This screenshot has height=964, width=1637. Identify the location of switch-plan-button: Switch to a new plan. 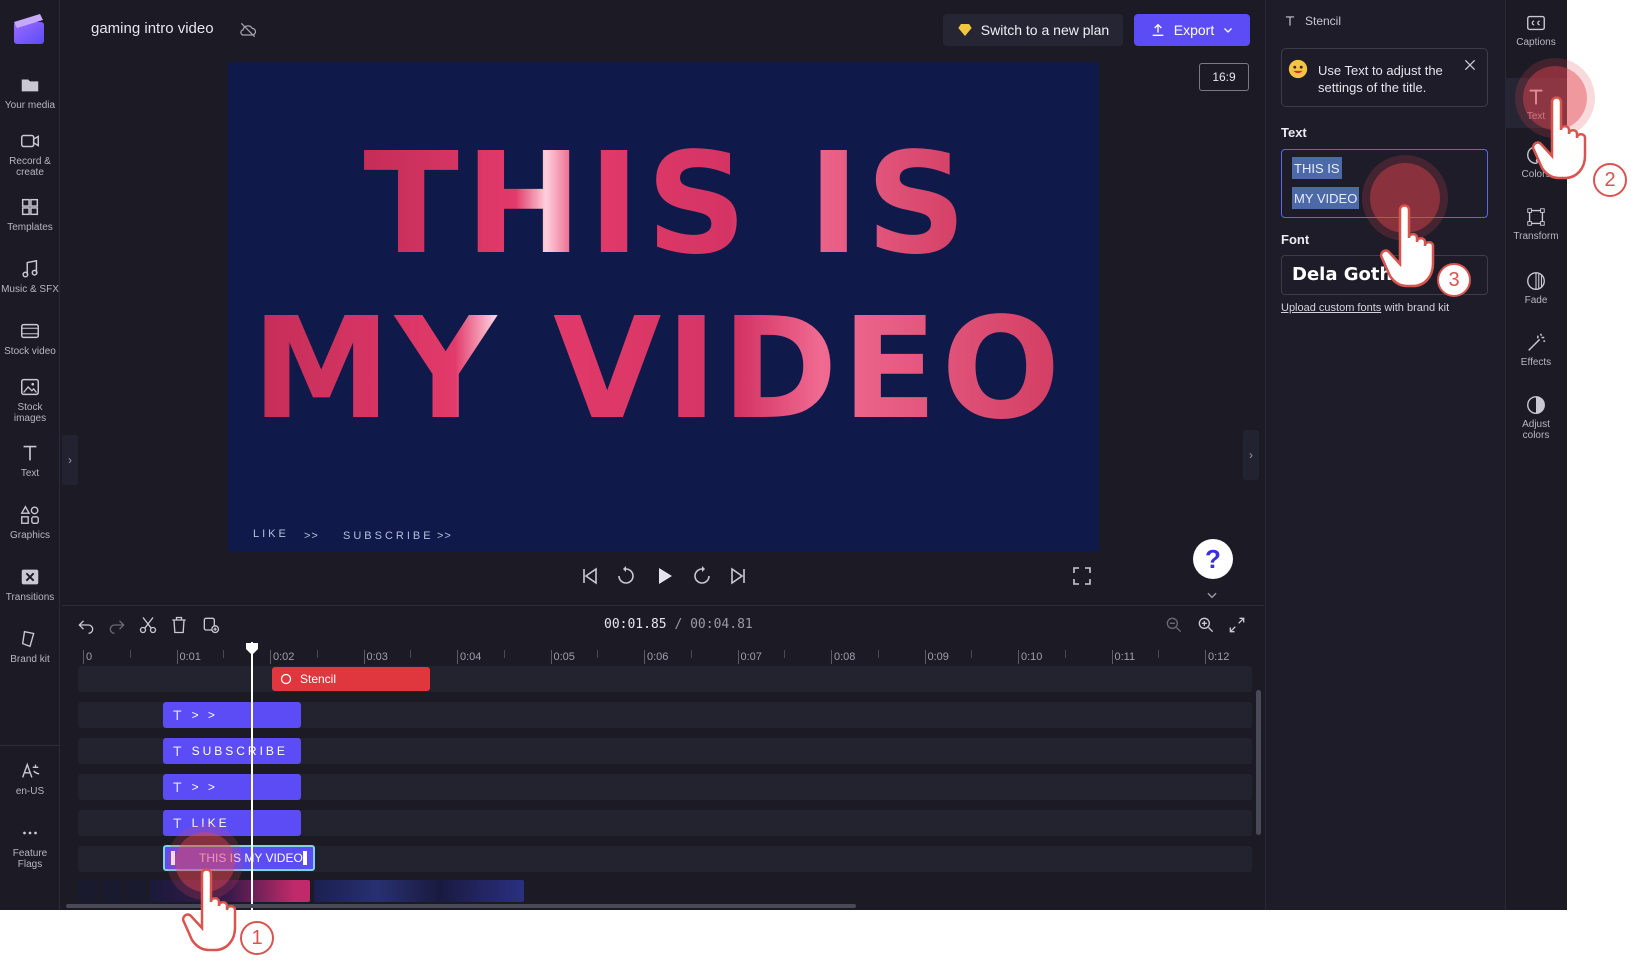
(1033, 30).